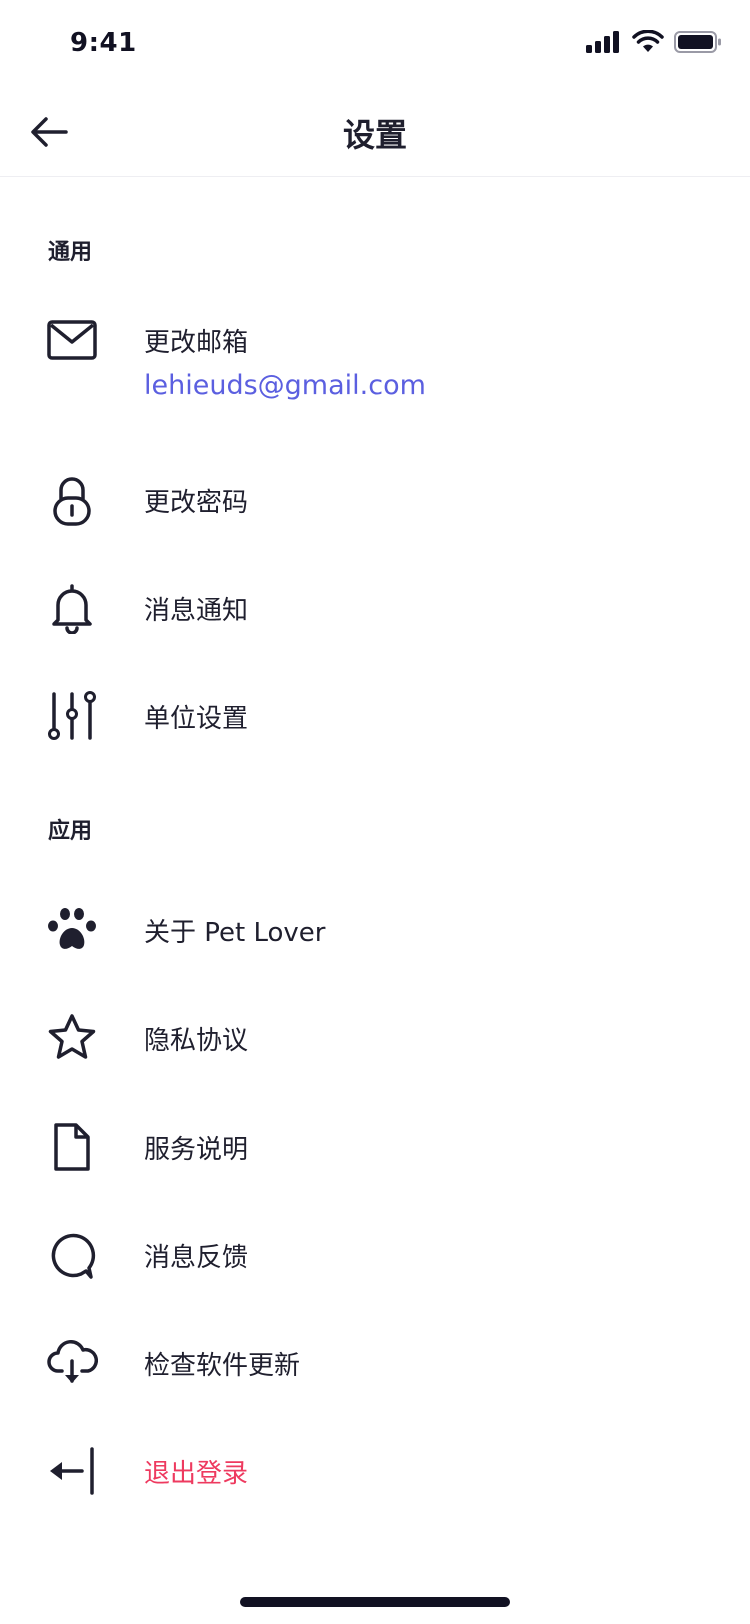 This screenshot has width=750, height=1624. Describe the element at coordinates (70, 831) in the screenshot. I see `section-header-app: 应用` at that location.